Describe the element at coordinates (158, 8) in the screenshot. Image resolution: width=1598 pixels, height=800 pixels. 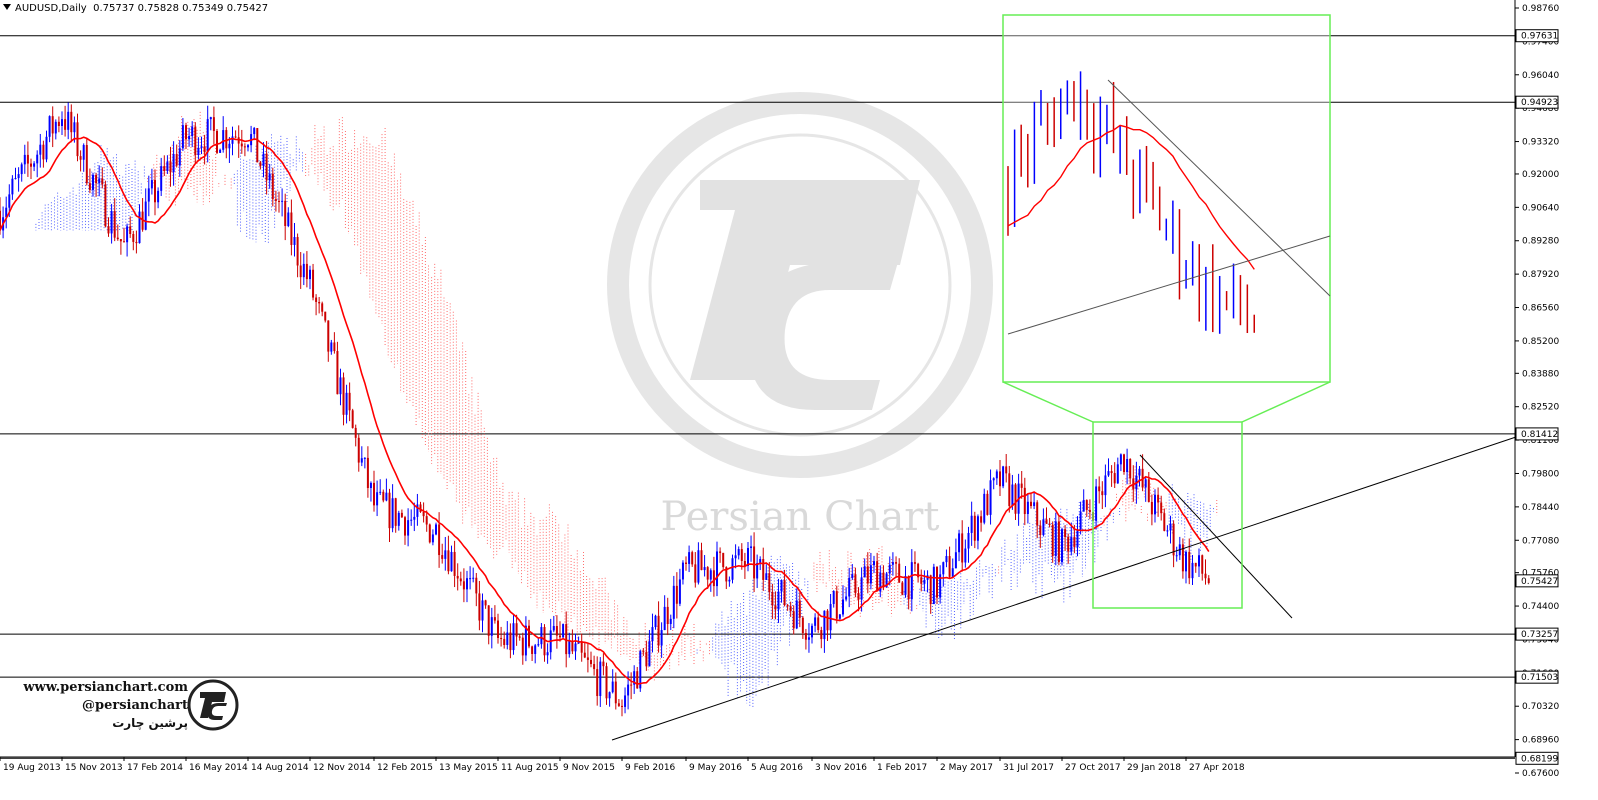
I see `high-value: 0.75828` at that location.